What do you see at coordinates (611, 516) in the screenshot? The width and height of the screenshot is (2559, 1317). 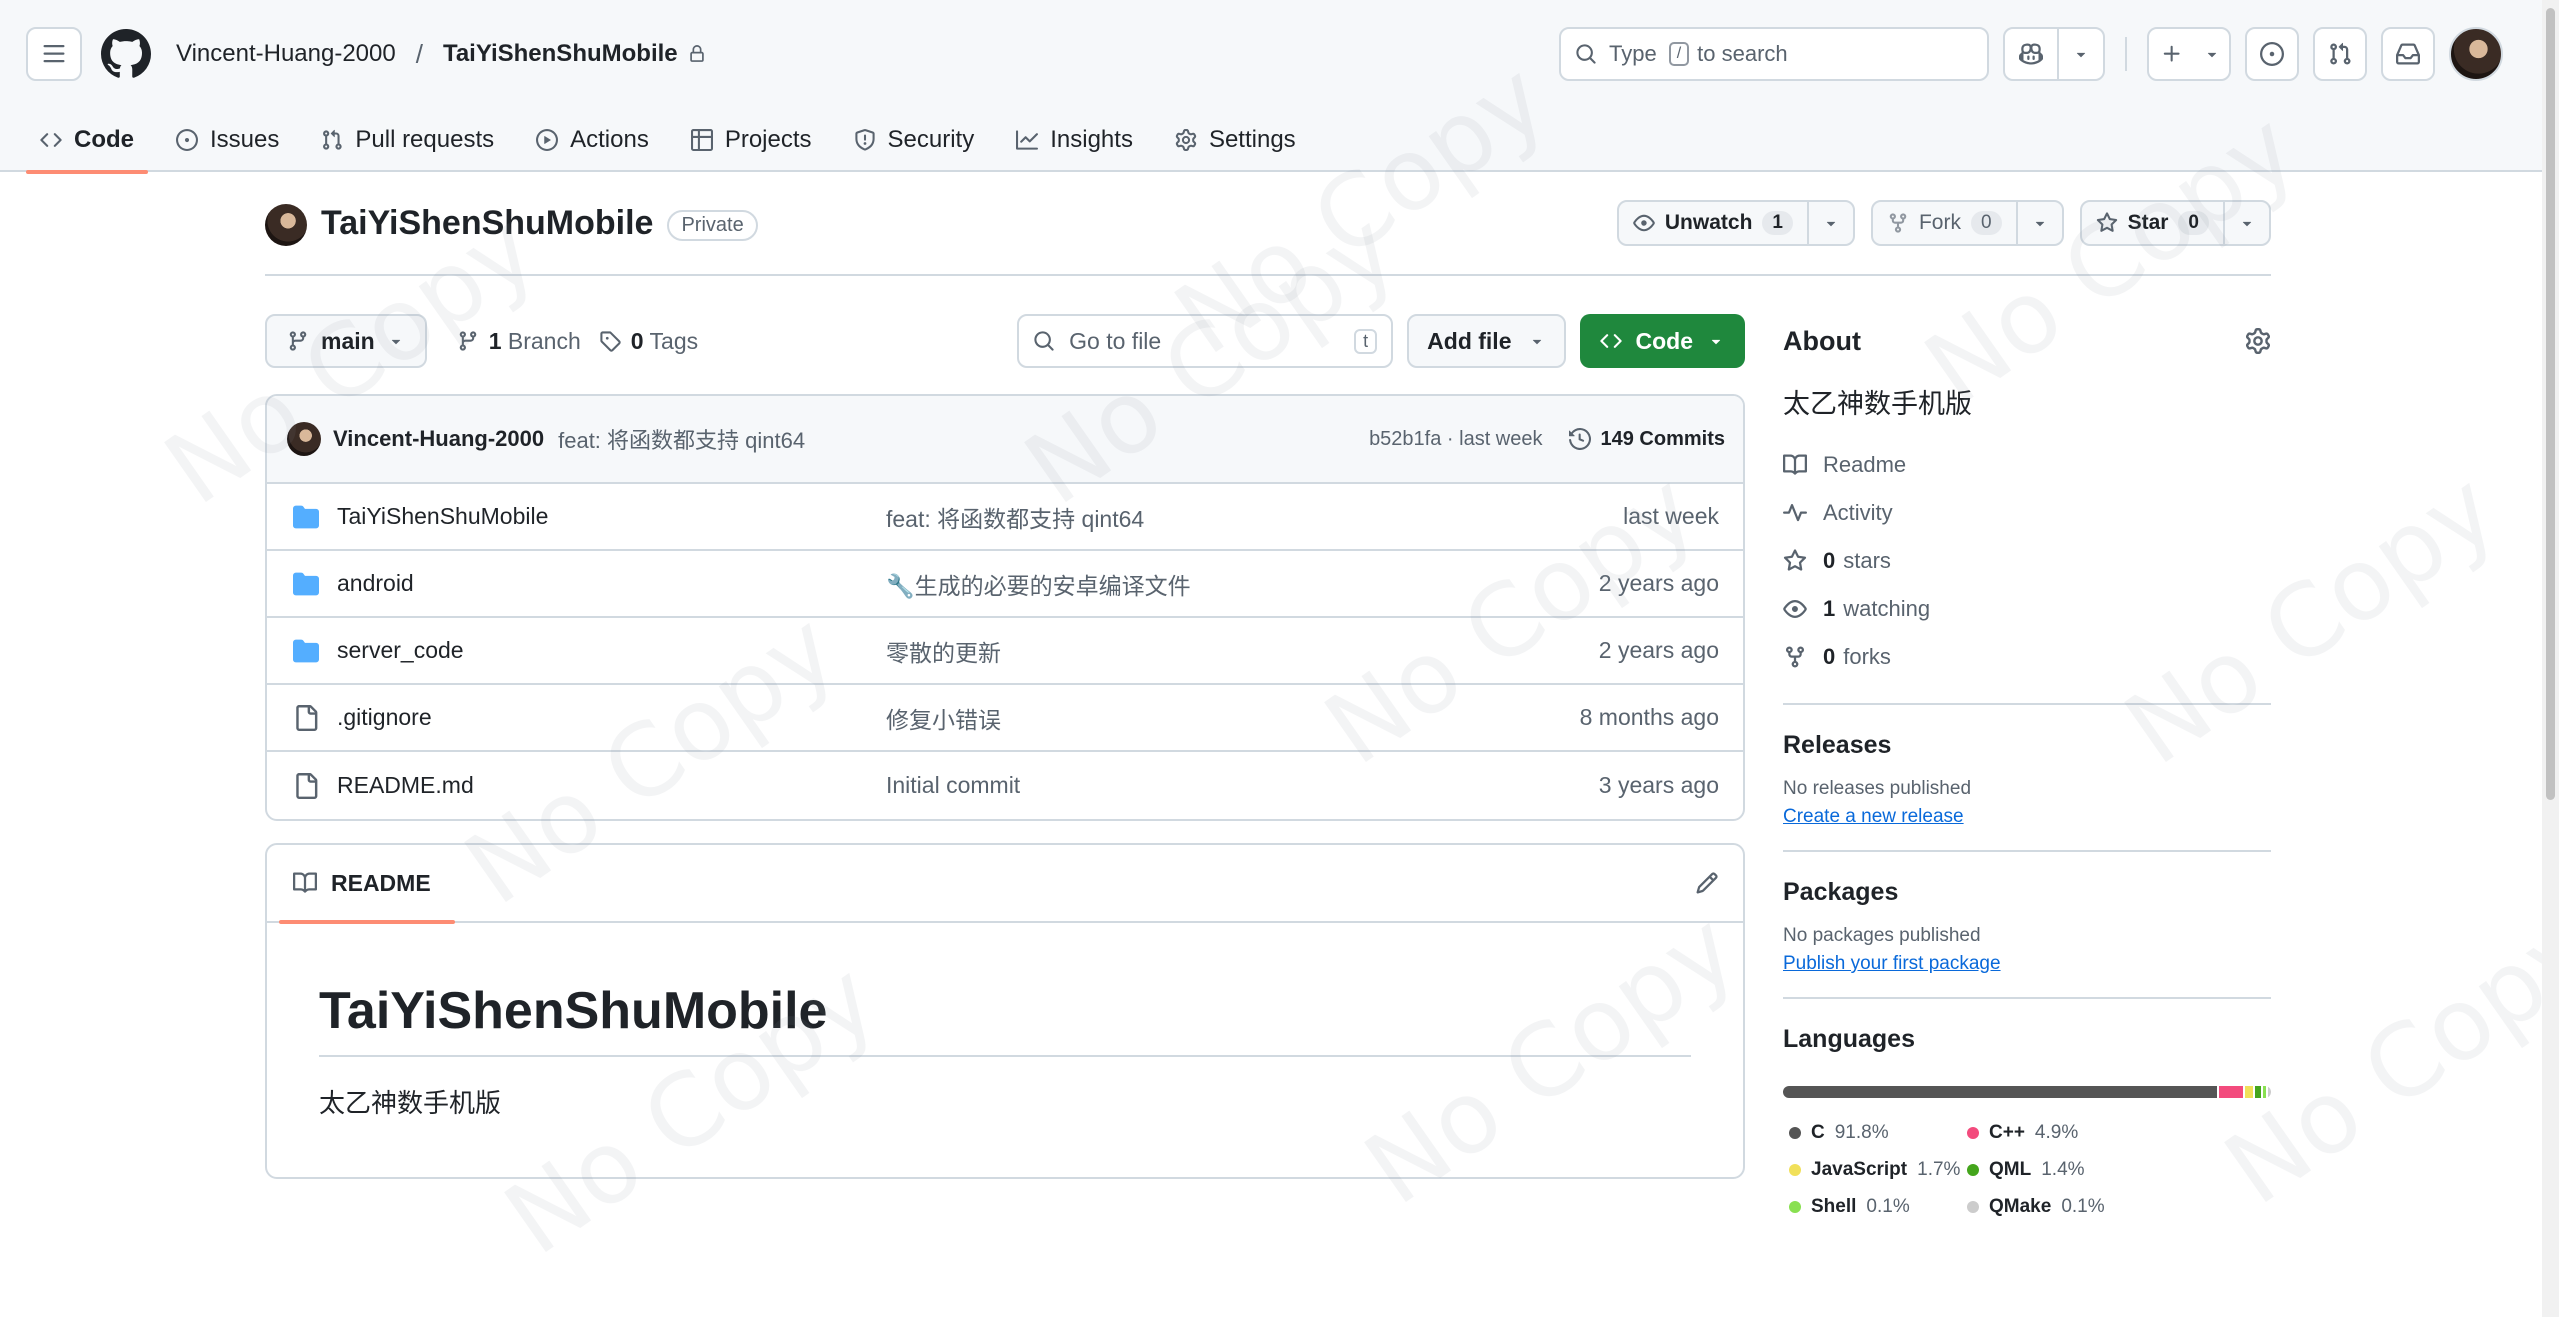 I see `file-name: TaiYiShenShuMobile` at bounding box center [611, 516].